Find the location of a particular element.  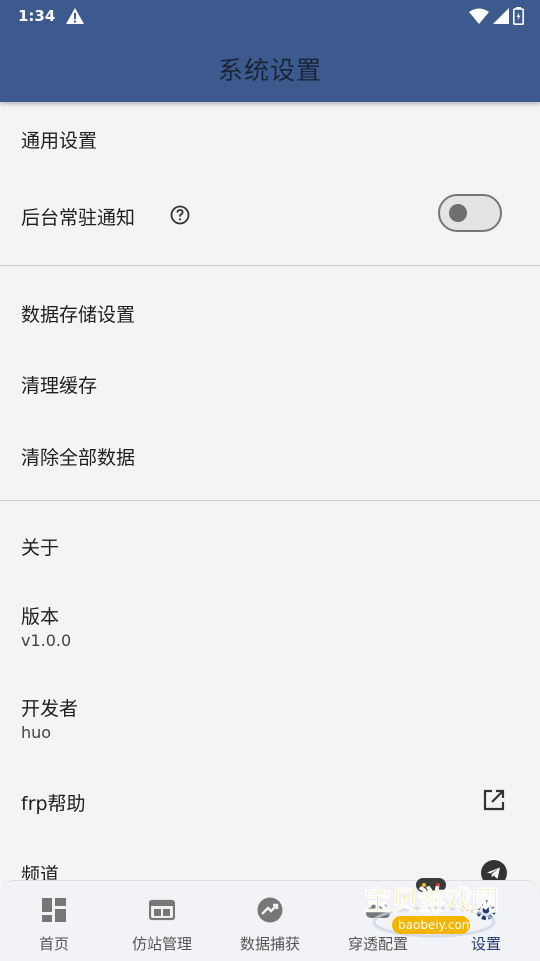

status-icons is located at coordinates (496, 18).